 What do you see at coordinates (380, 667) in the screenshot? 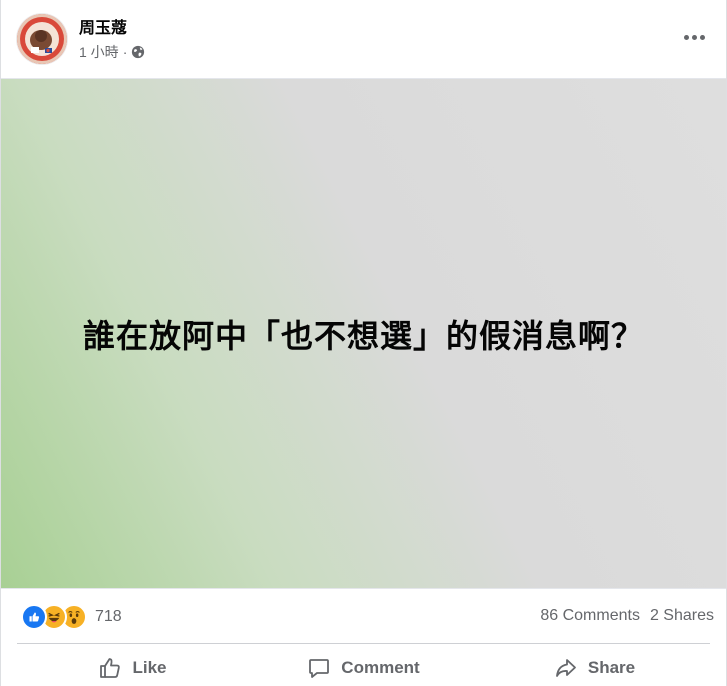
I see `comment-label: Comment` at bounding box center [380, 667].